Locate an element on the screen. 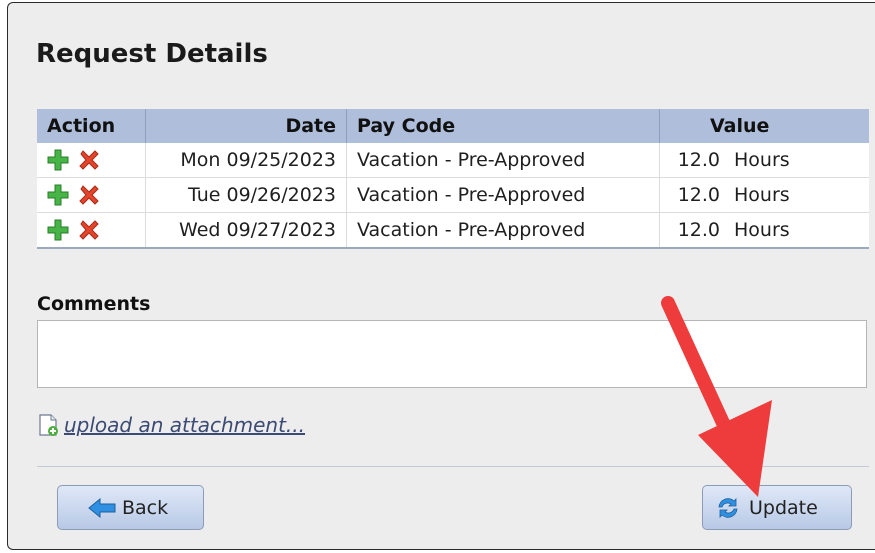 The width and height of the screenshot is (875, 553). back-arrow-icon is located at coordinates (102, 507).